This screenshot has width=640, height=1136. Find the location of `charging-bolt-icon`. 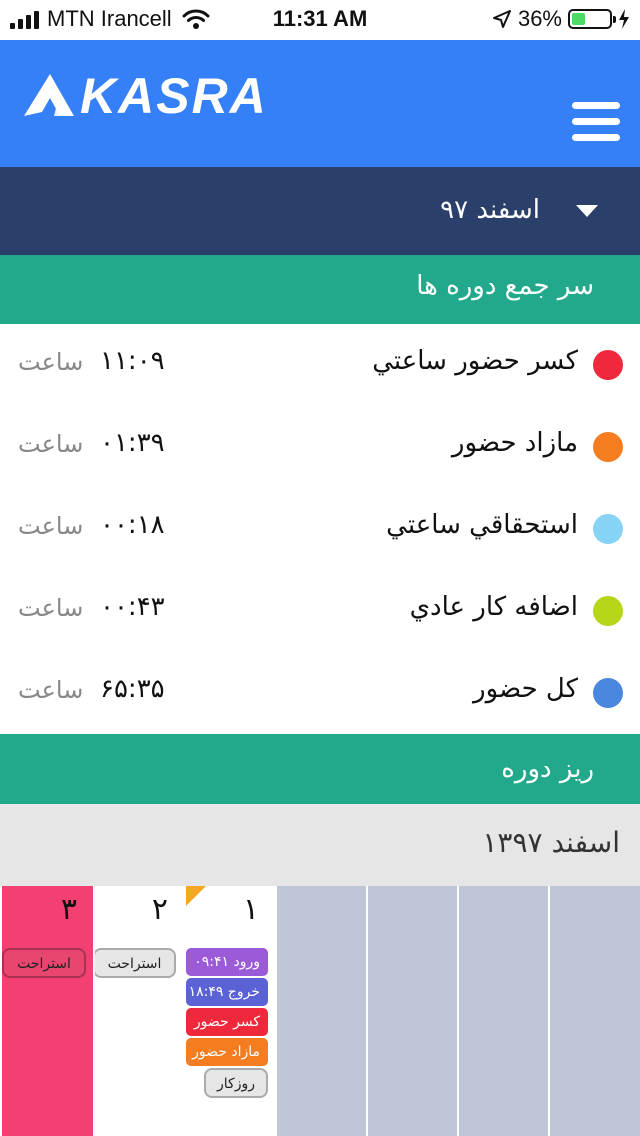

charging-bolt-icon is located at coordinates (624, 19).